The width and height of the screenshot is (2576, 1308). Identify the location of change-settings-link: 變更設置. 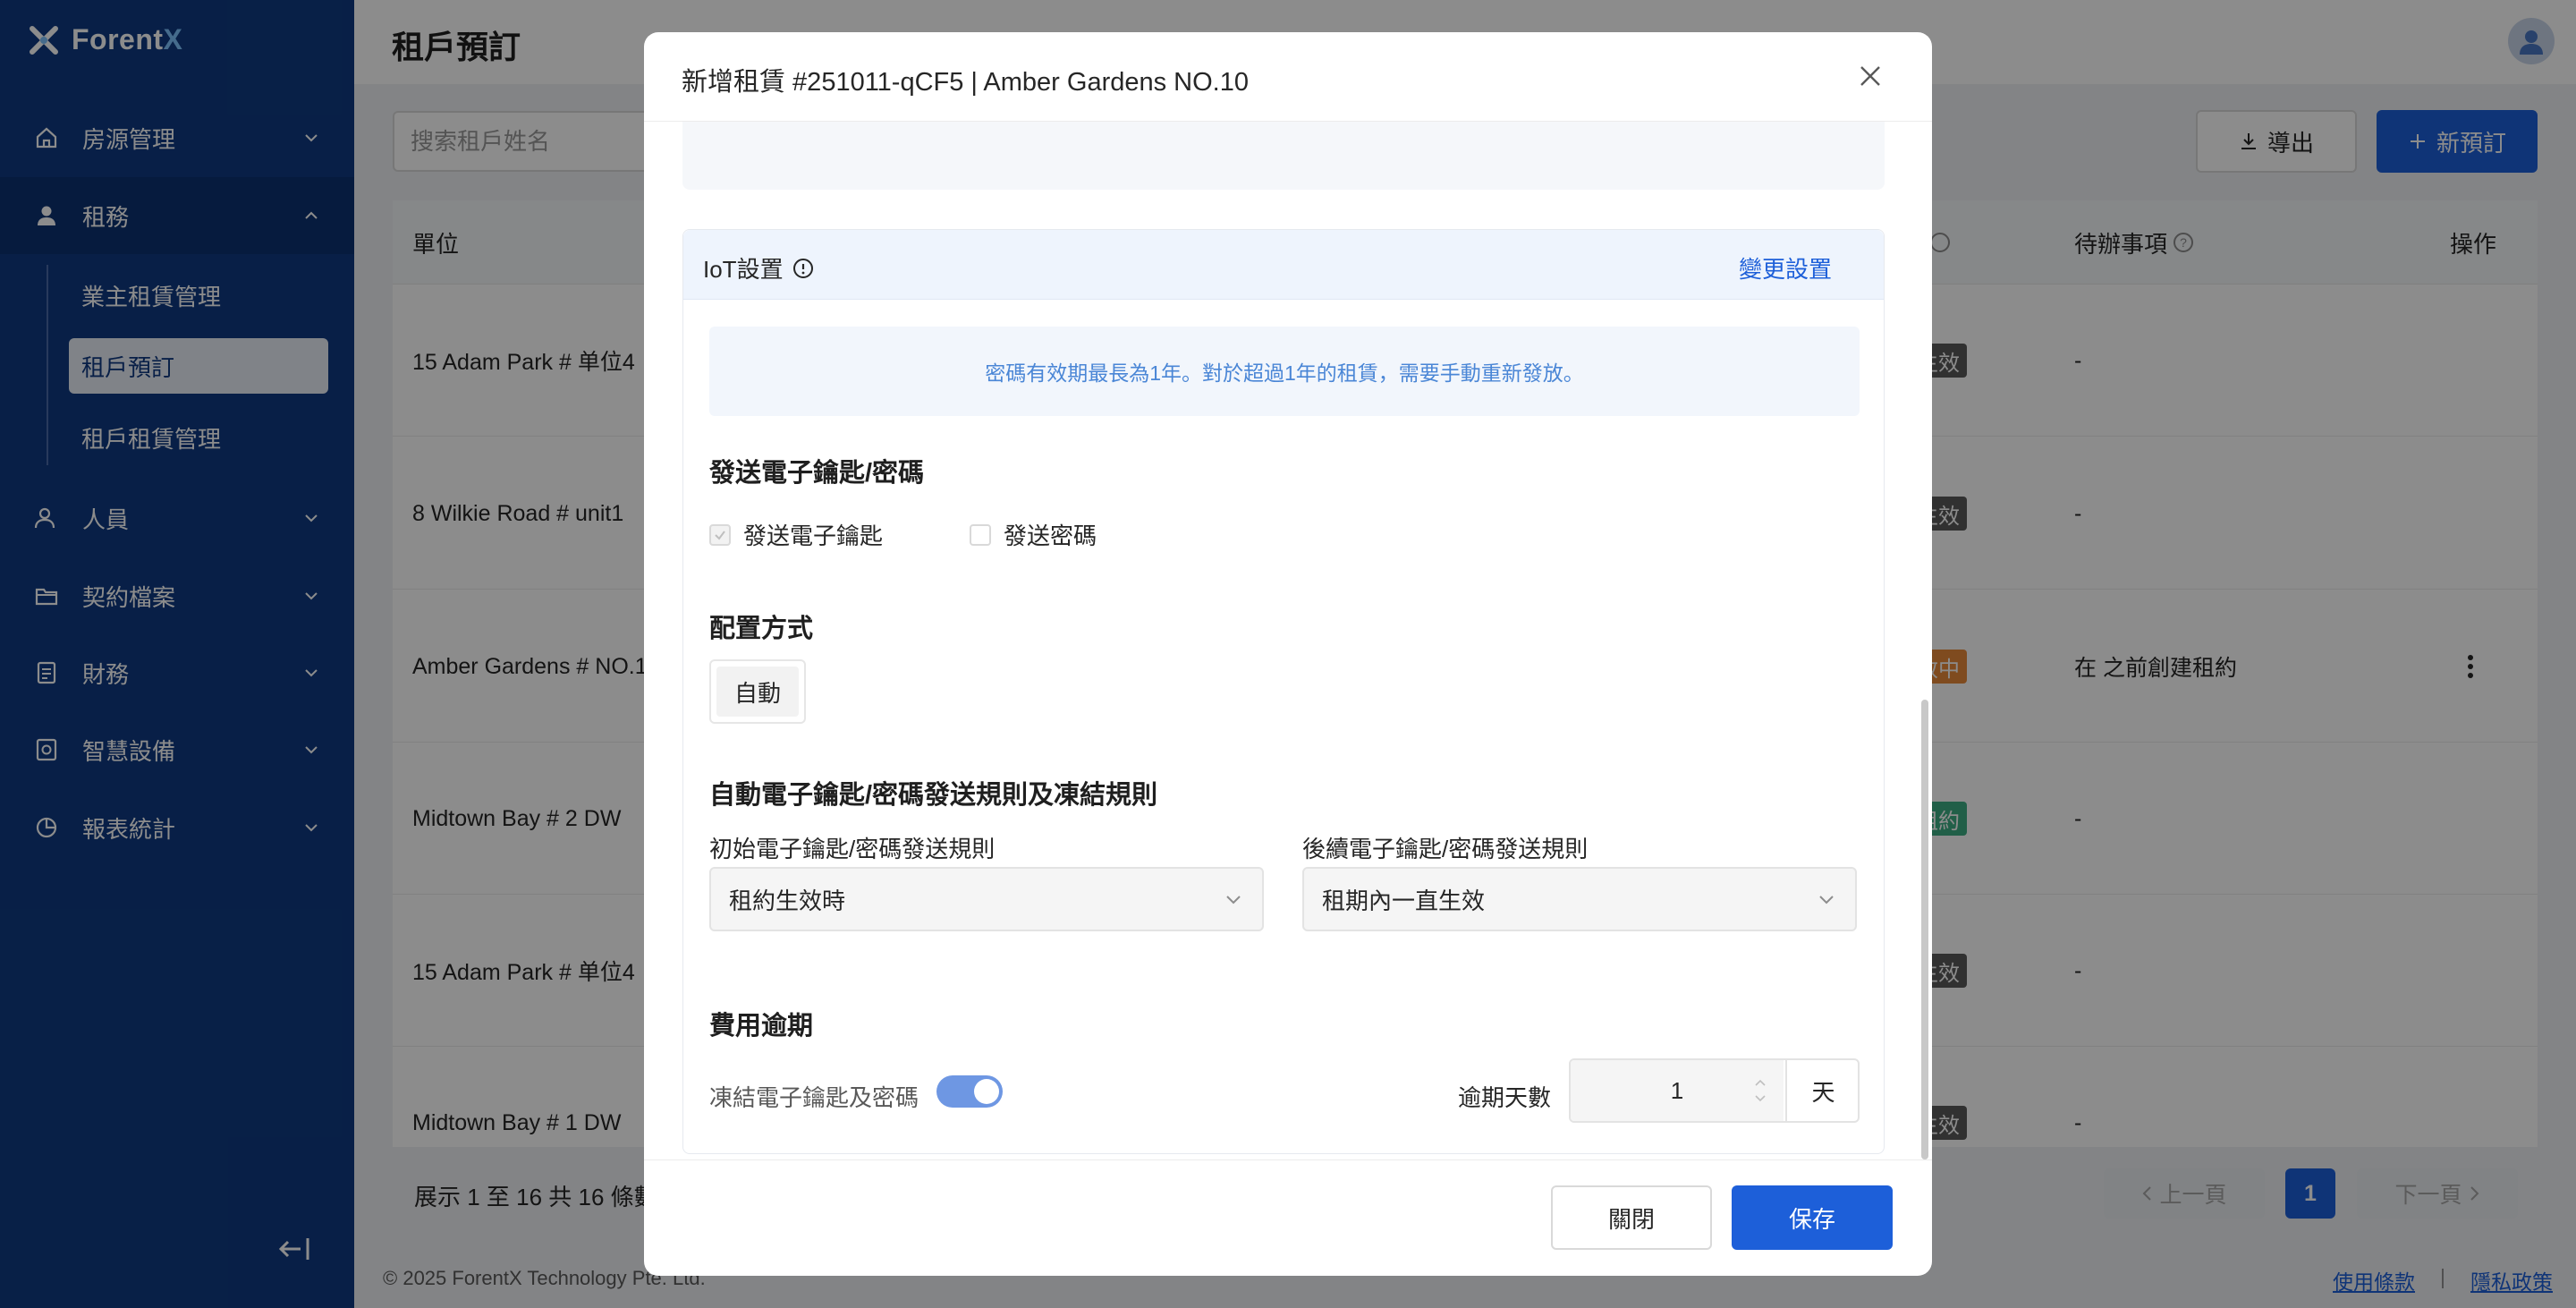
(1785, 268).